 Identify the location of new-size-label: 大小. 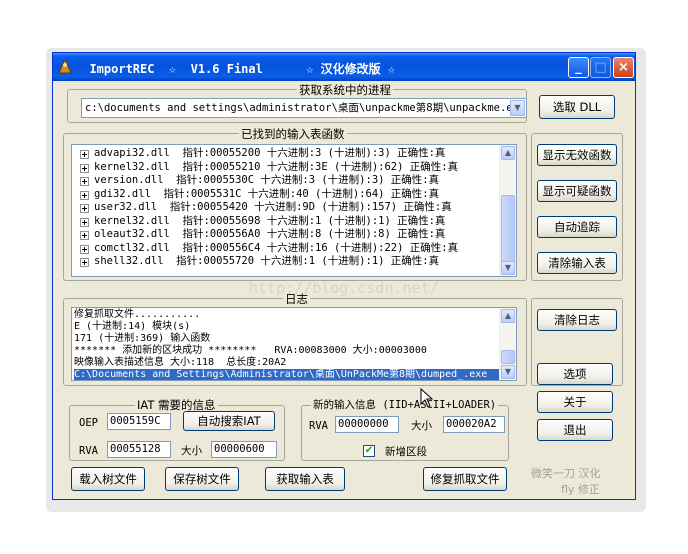
(421, 426).